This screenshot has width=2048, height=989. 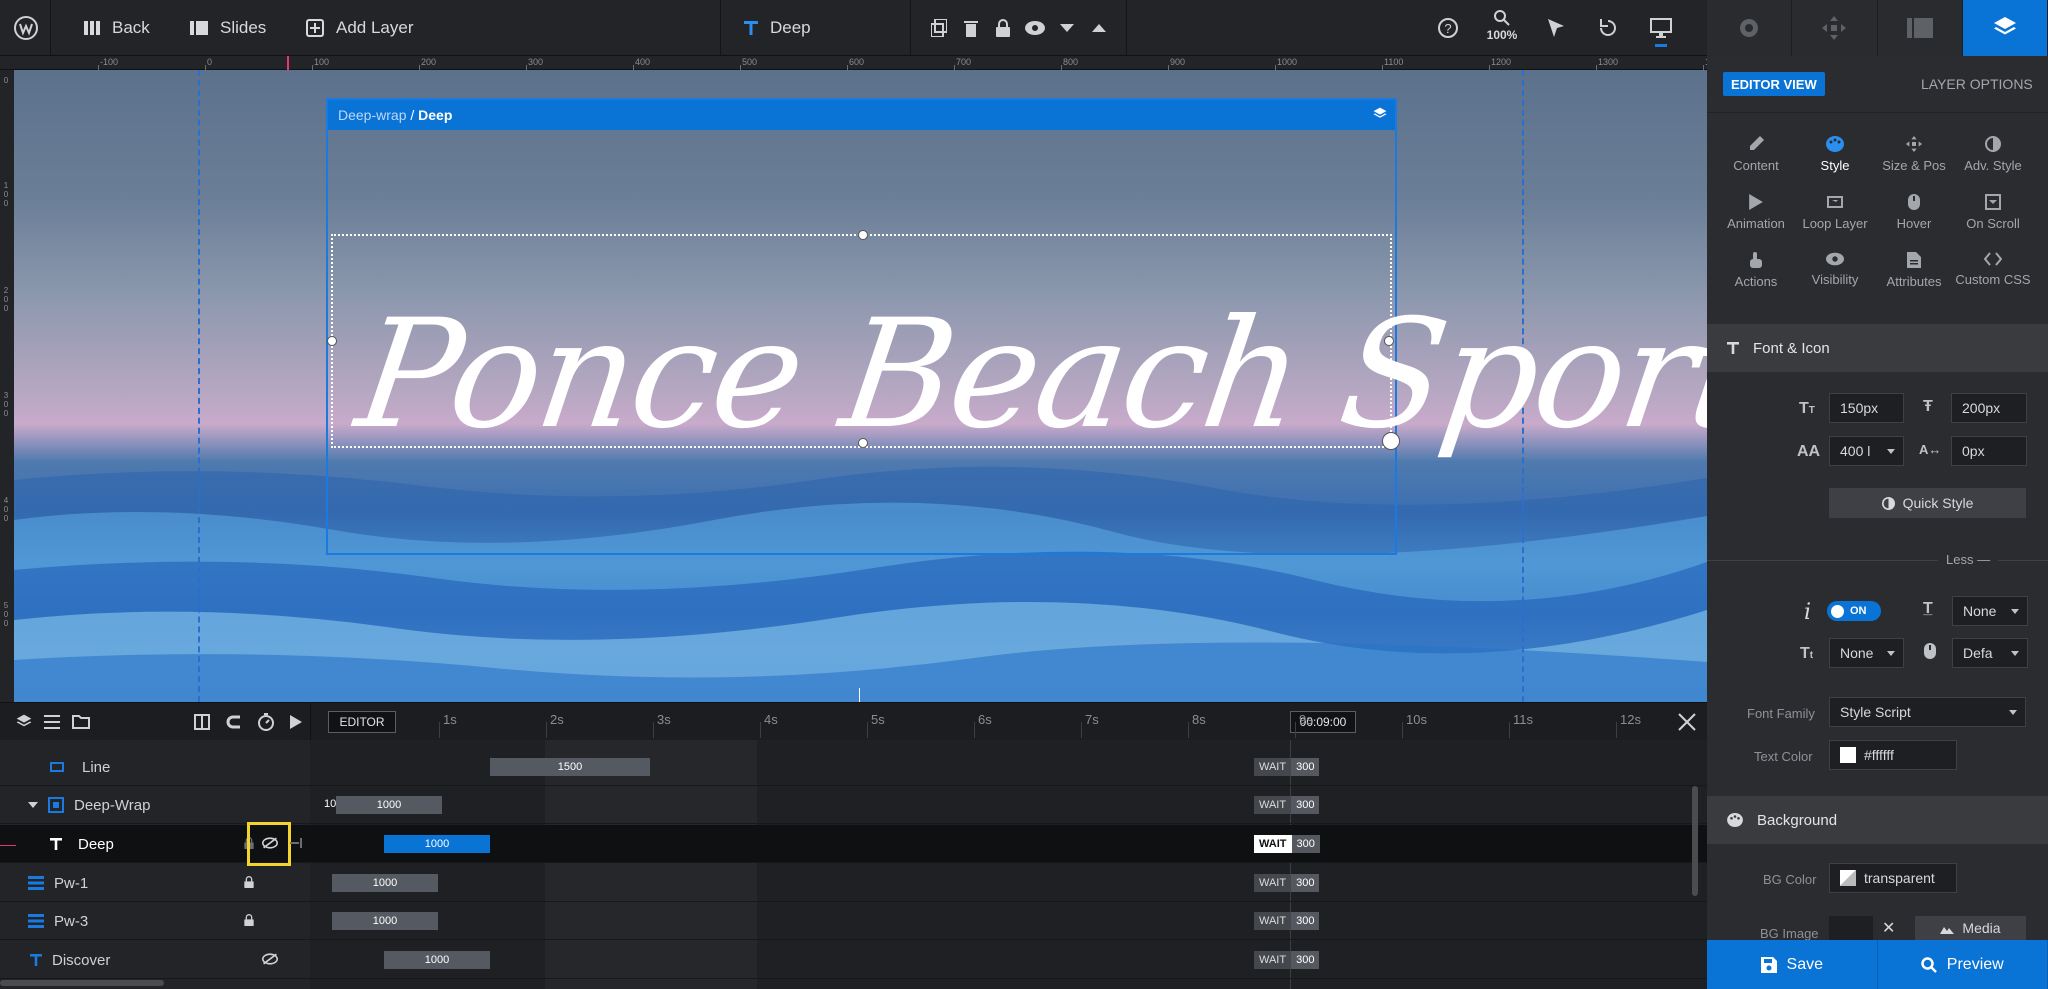 What do you see at coordinates (362, 722) in the screenshot?
I see `editor-badge: EDITOR` at bounding box center [362, 722].